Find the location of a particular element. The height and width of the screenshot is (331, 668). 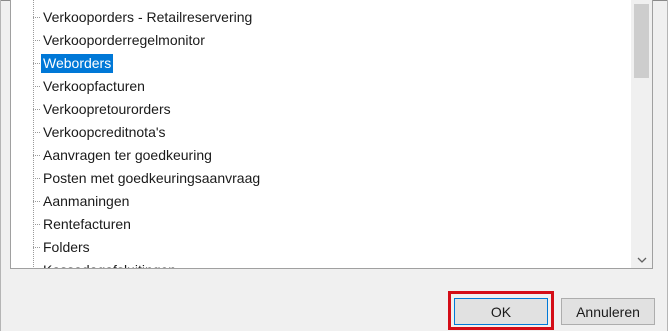

chevron-down-icon is located at coordinates (641, 260).